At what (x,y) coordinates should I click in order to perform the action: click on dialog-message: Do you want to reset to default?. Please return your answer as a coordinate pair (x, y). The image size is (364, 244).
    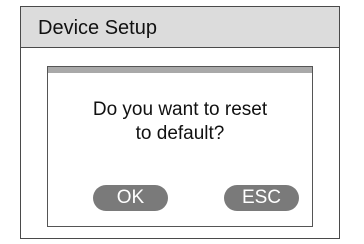
    Looking at the image, I should click on (180, 122).